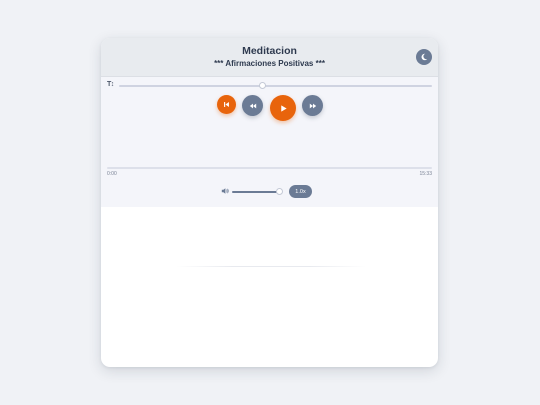  I want to click on content-divider, so click(271, 266).